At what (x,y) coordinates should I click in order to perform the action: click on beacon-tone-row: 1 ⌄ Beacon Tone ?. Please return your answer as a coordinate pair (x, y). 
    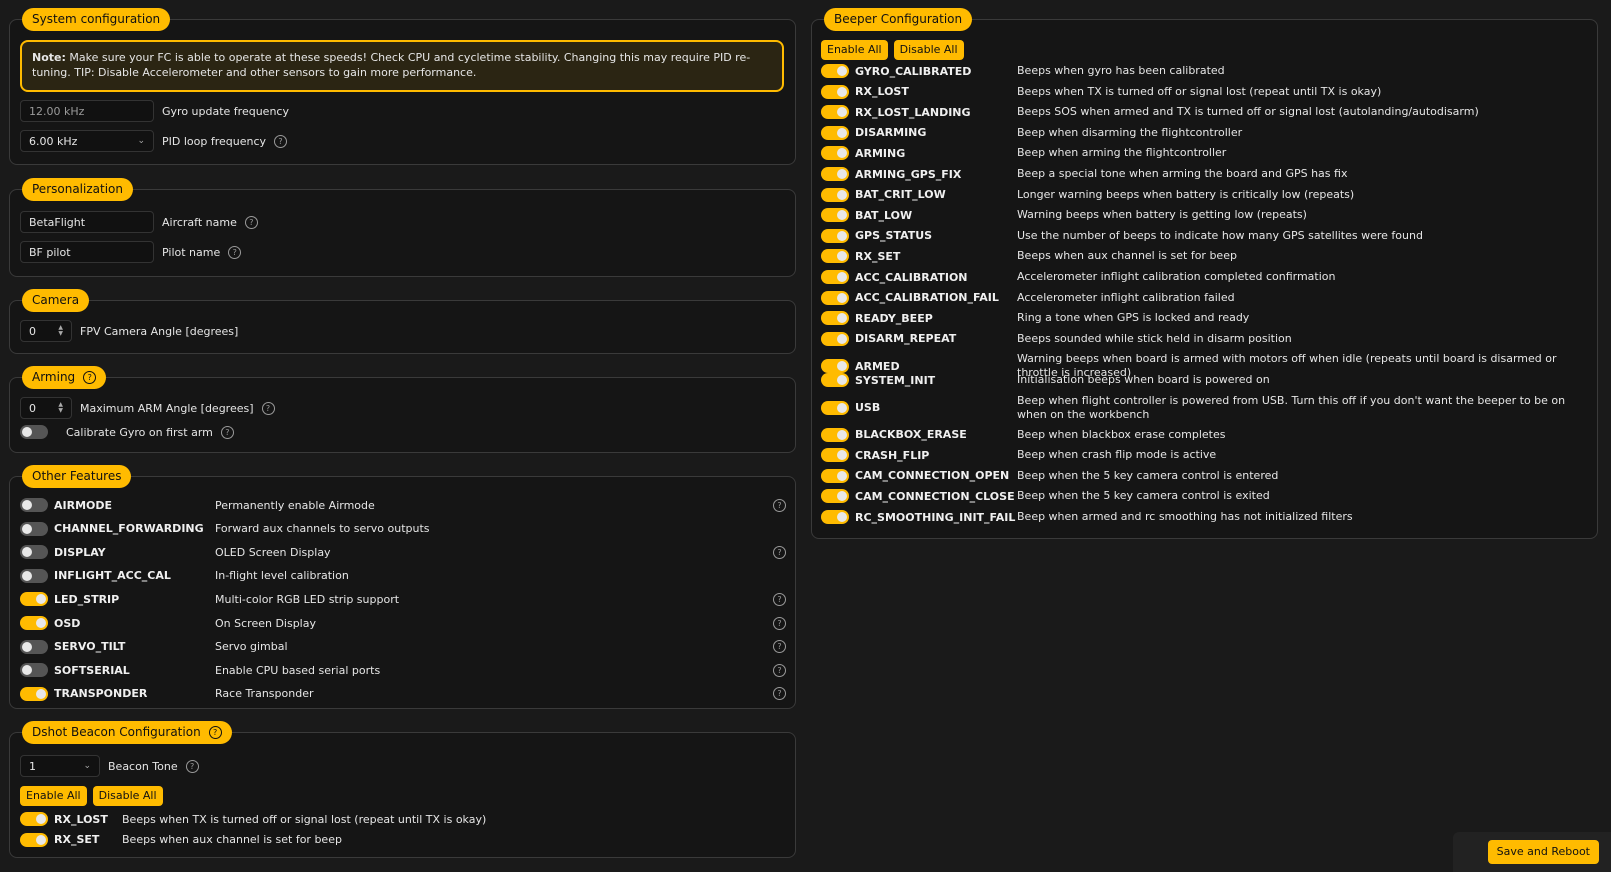
    Looking at the image, I should click on (109, 766).